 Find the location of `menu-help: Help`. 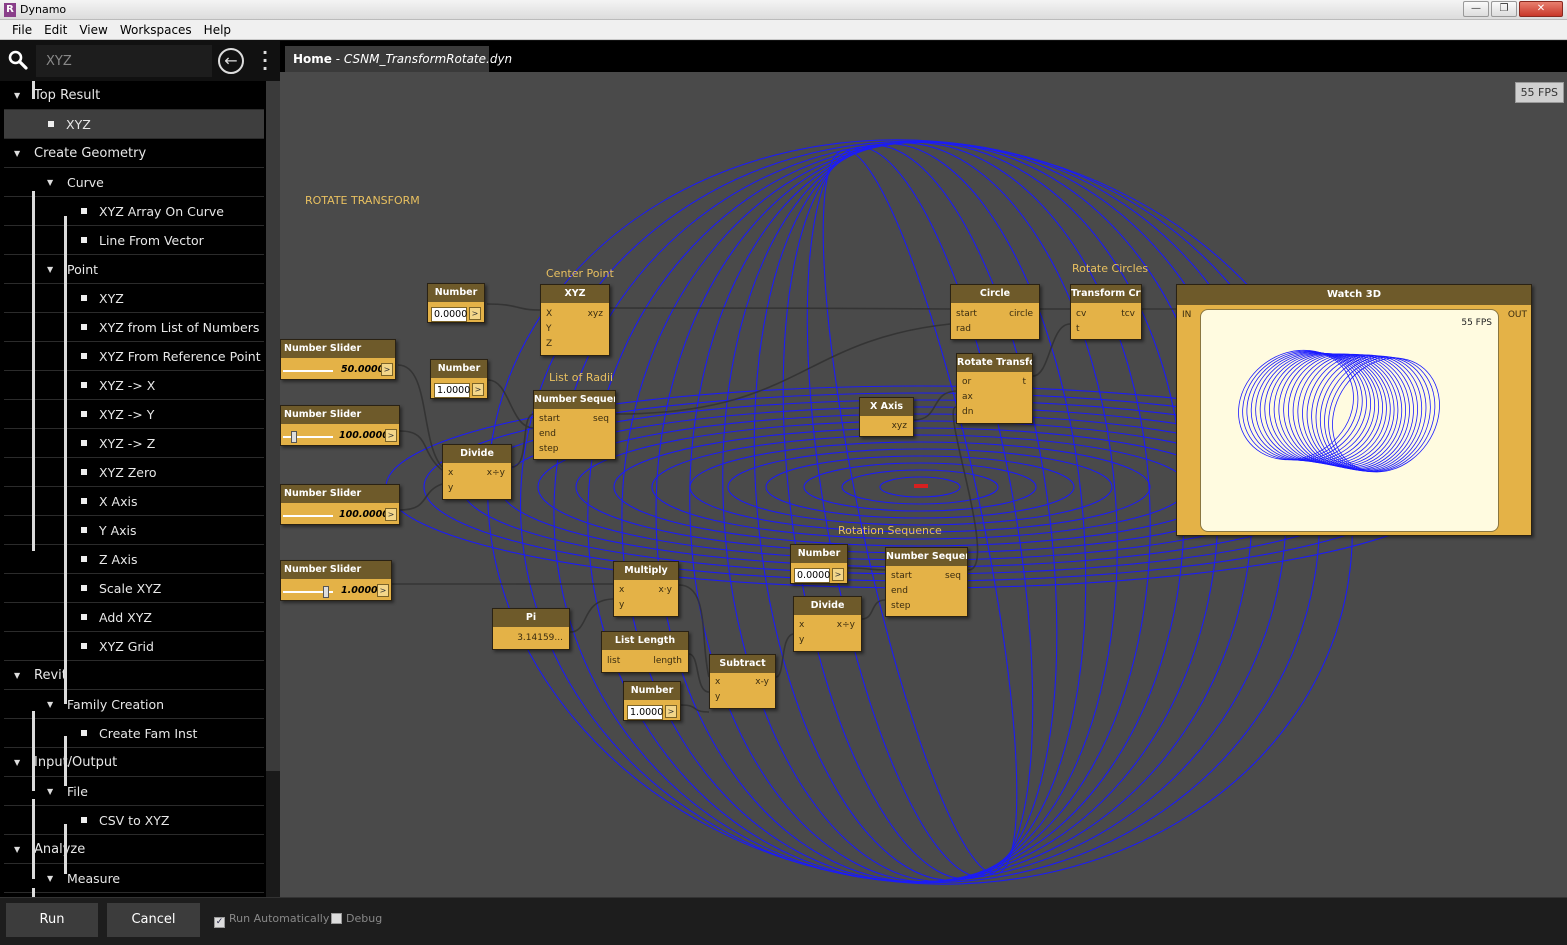

menu-help: Help is located at coordinates (217, 29).